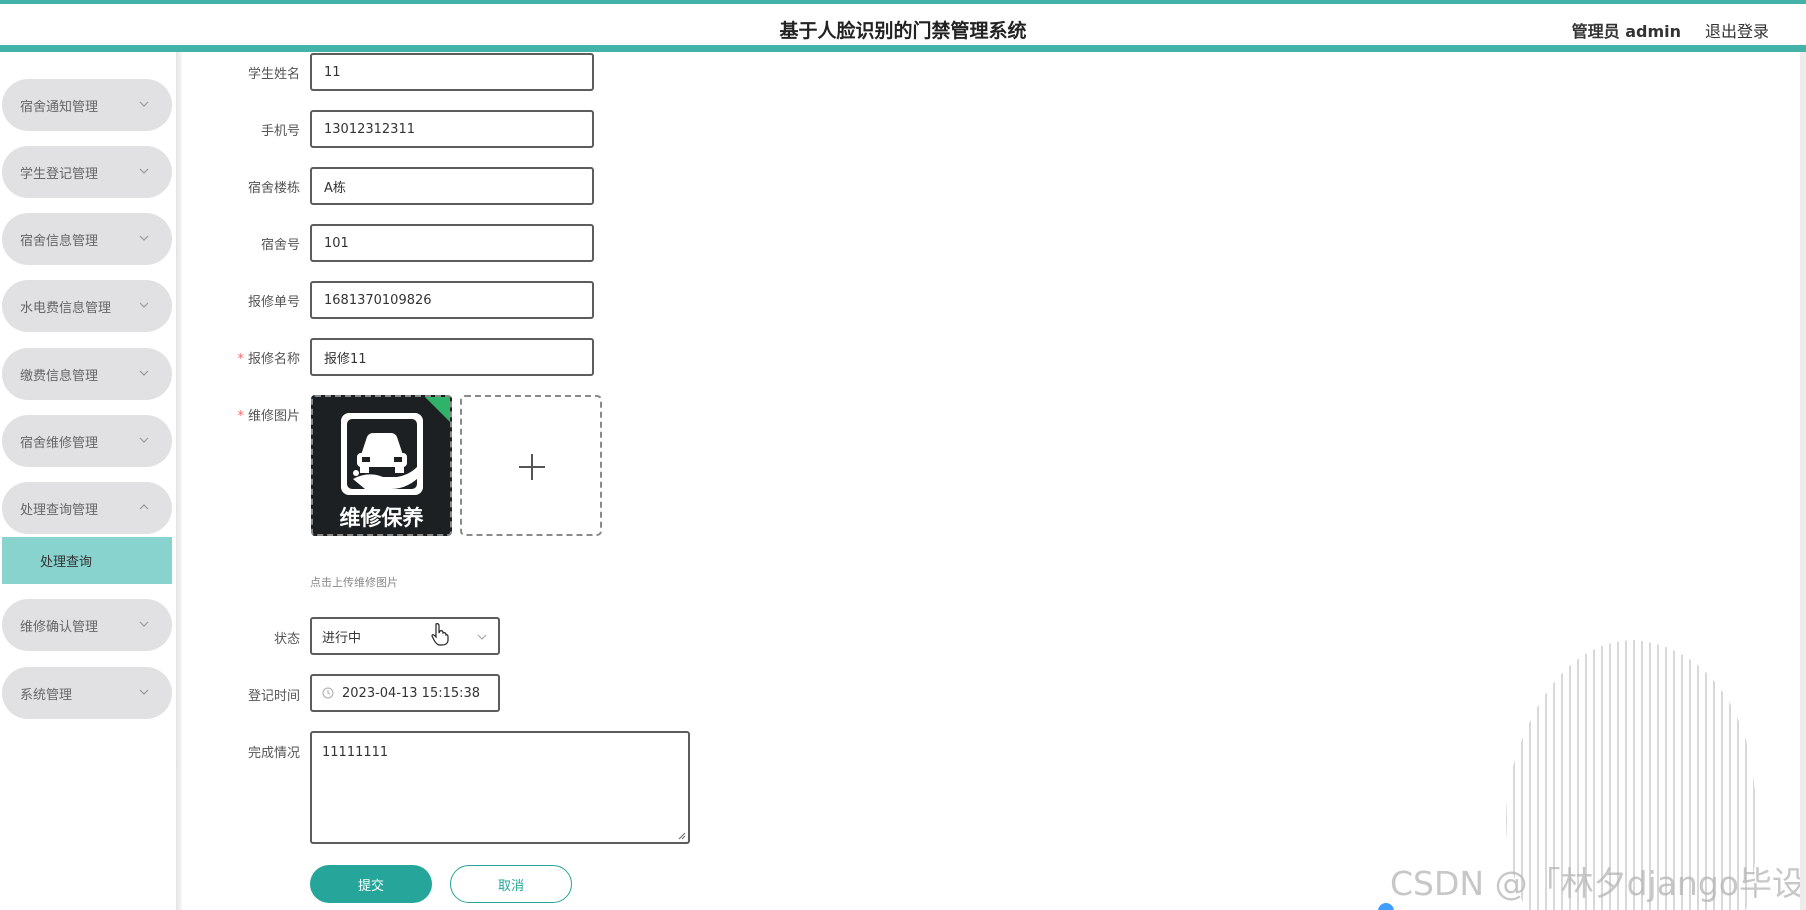 This screenshot has height=910, width=1806. I want to click on sidebar-item-label: 水电费信息管理, so click(66, 308).